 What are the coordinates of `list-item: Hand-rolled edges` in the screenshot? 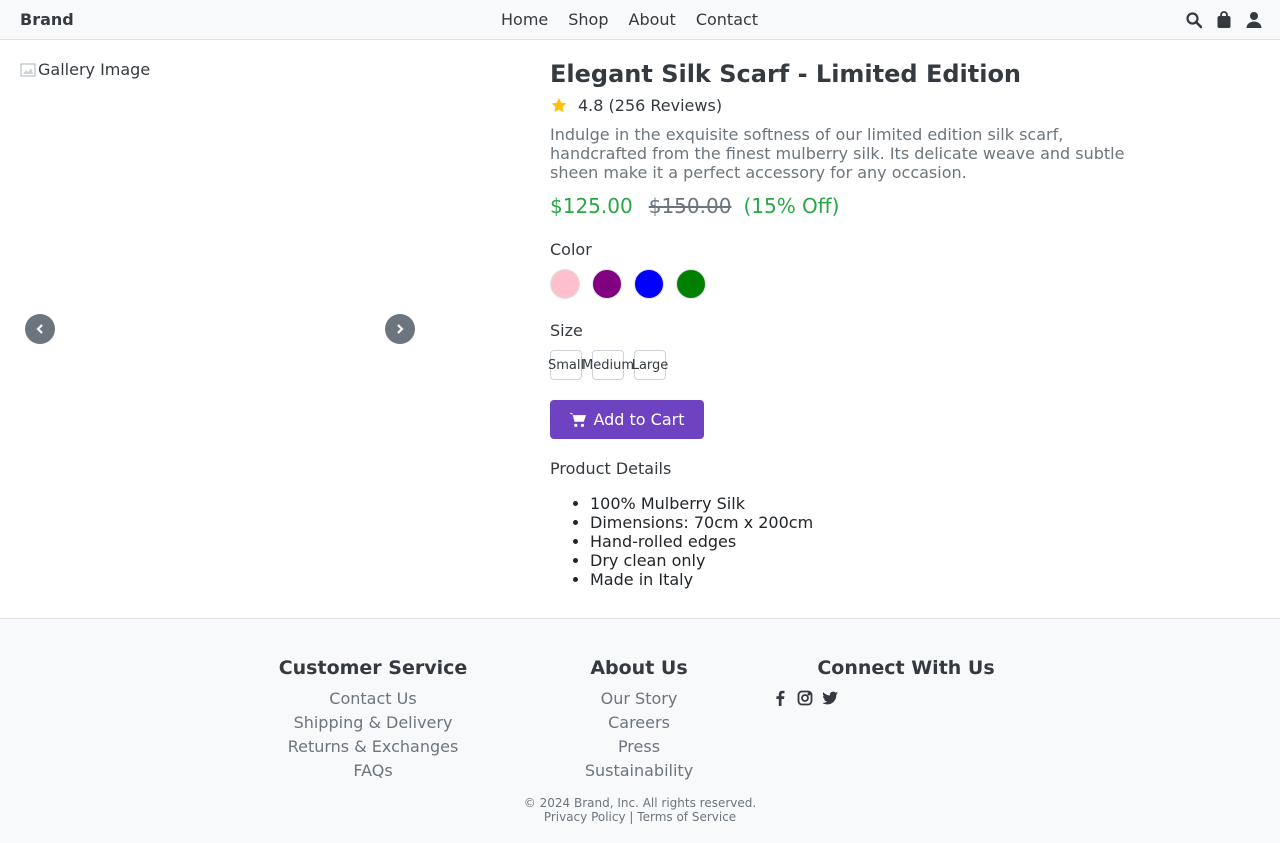 It's located at (870, 541).